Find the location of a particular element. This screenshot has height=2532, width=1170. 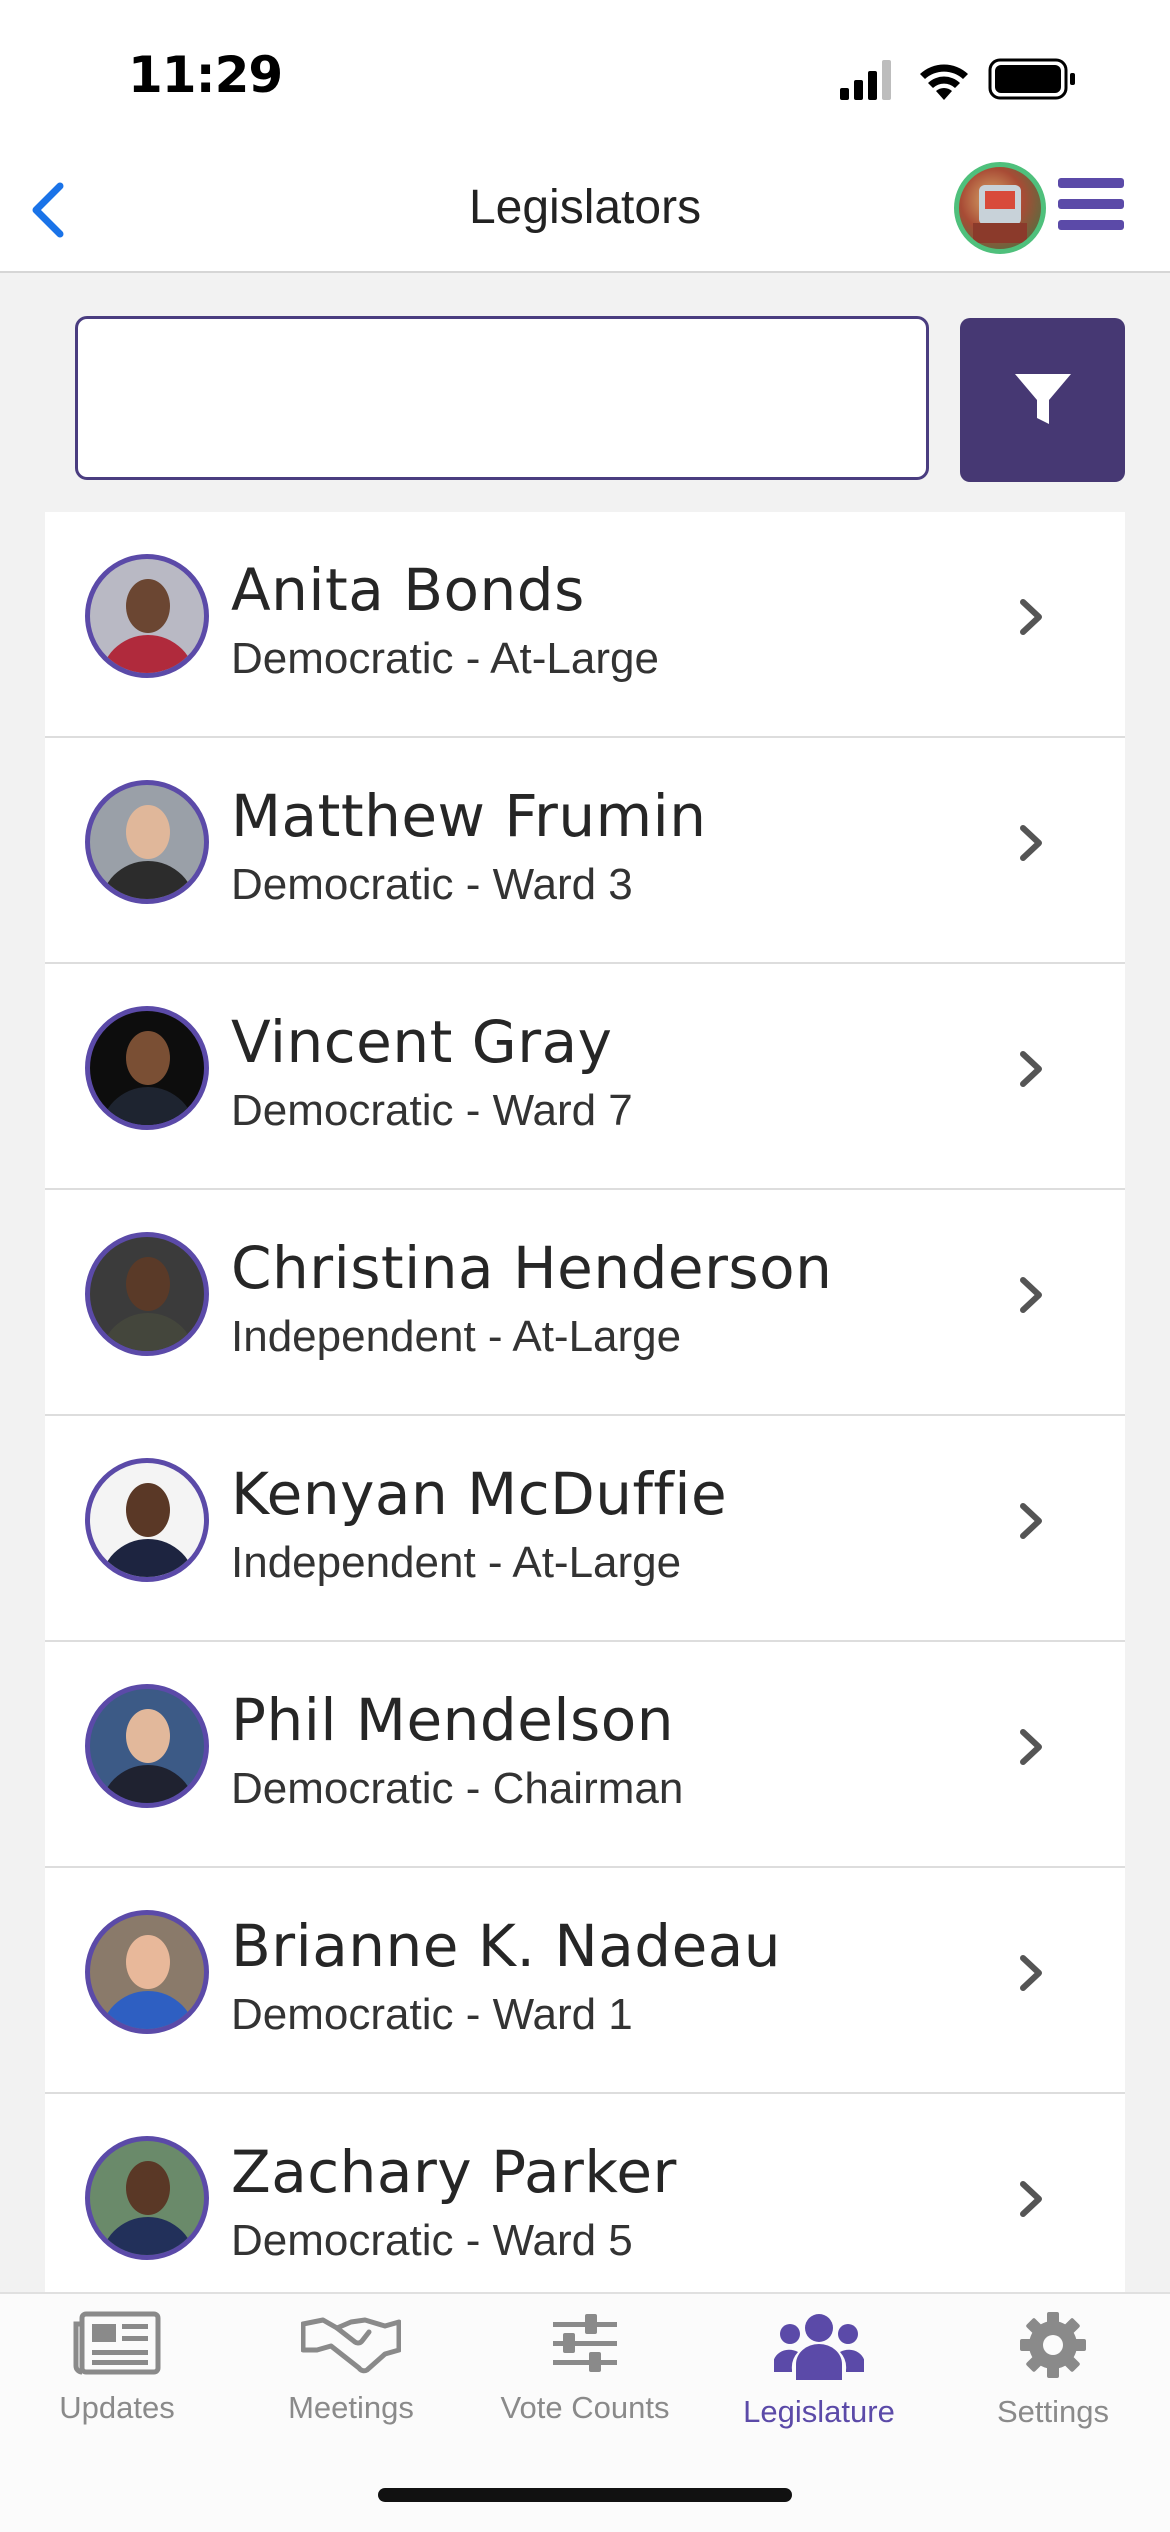

tab-label: Meetings is located at coordinates (351, 2407).